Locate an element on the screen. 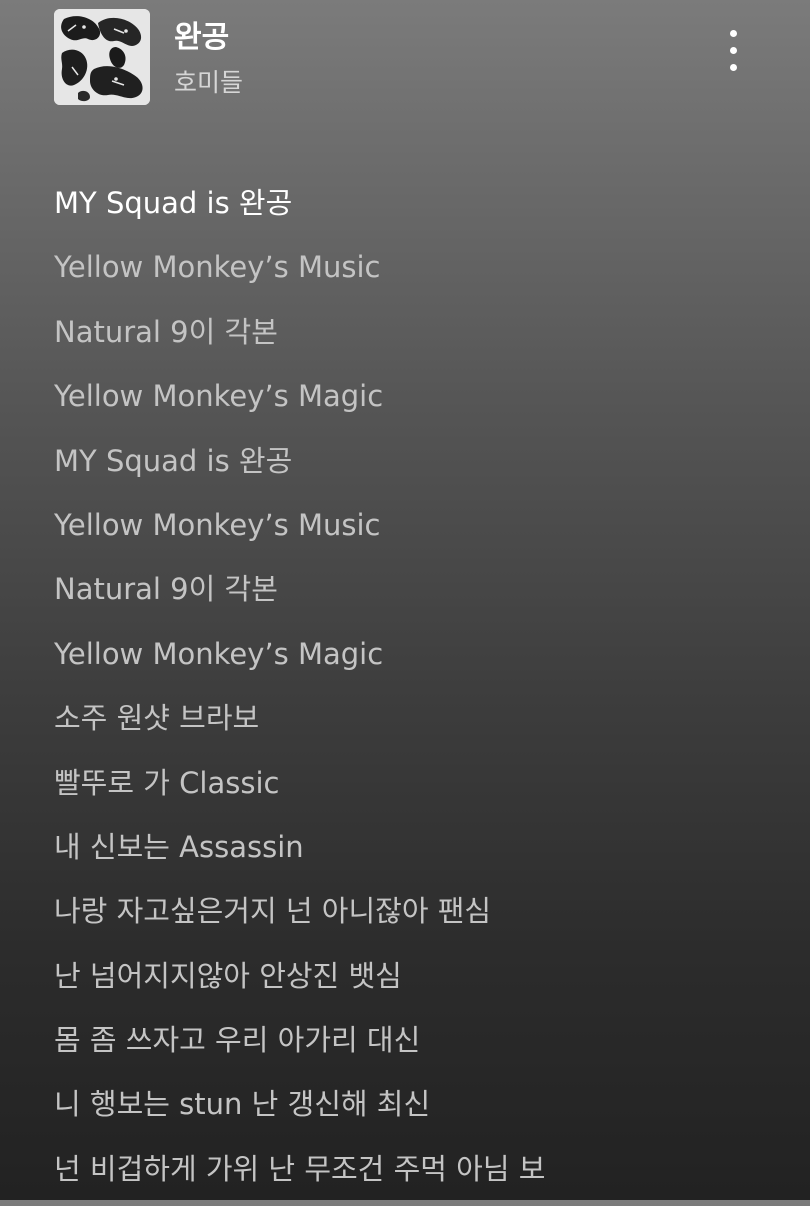 The width and height of the screenshot is (810, 1206). lyric-line-current: MY Squad is 완공 is located at coordinates (424, 208).